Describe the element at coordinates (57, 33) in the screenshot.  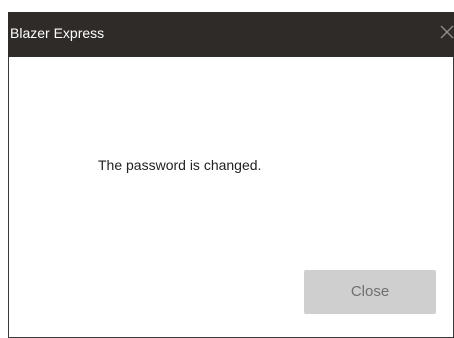
I see `window-title: Blazer Express` at that location.